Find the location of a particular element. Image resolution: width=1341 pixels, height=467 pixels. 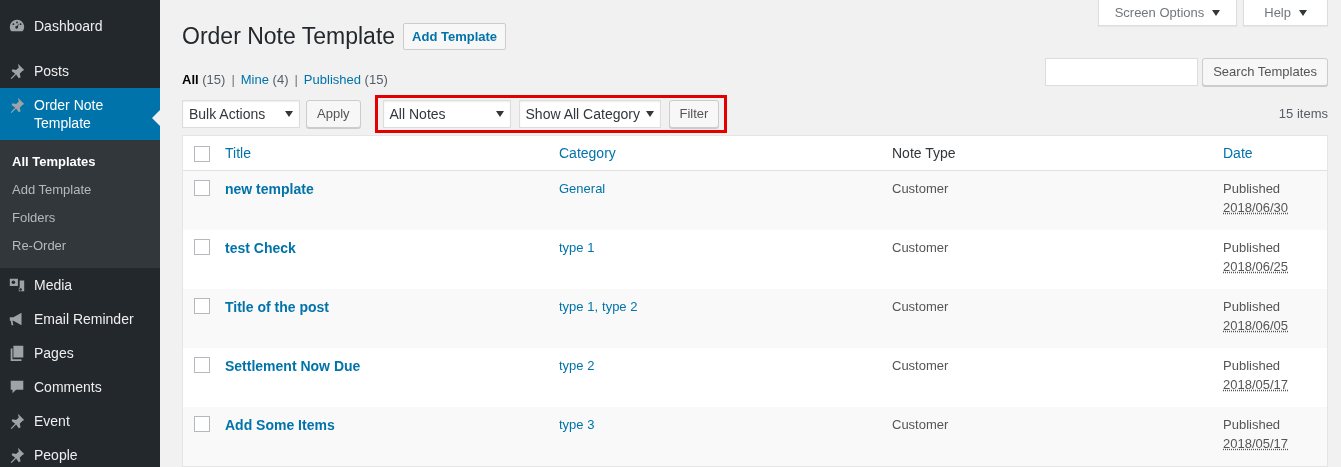

menu-item: Event is located at coordinates (80, 421).